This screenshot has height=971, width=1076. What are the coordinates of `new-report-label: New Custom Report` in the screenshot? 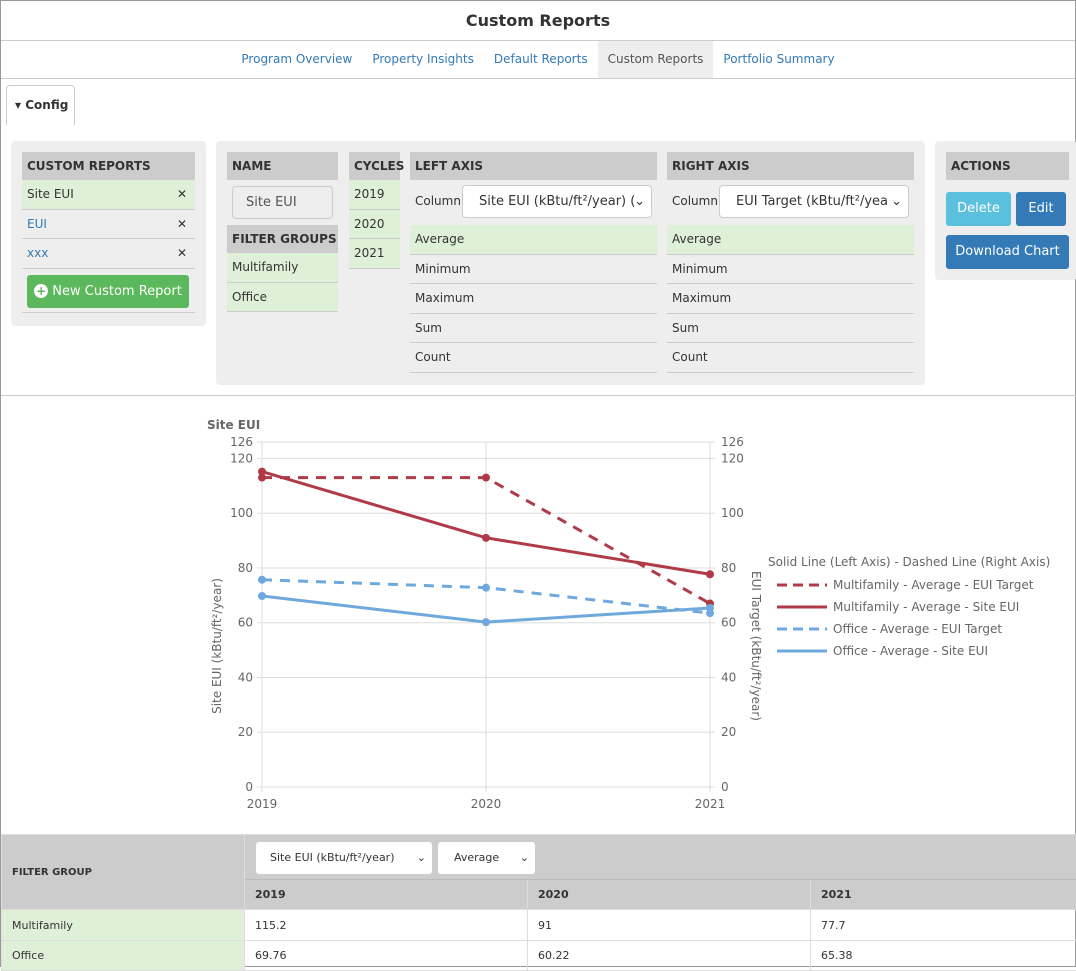 It's located at (117, 291).